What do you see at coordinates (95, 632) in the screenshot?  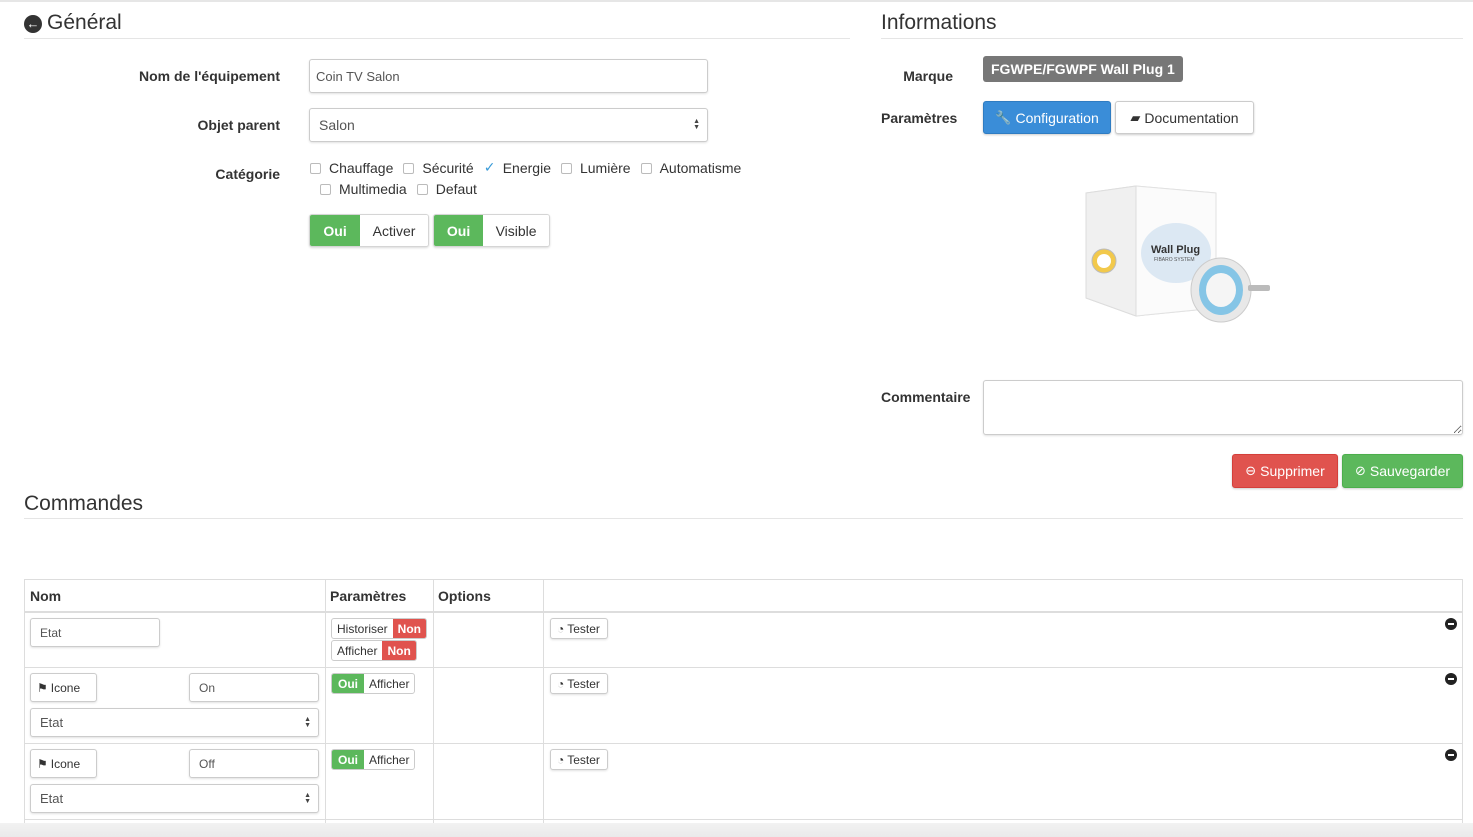 I see `cmd-name-input: Etat` at bounding box center [95, 632].